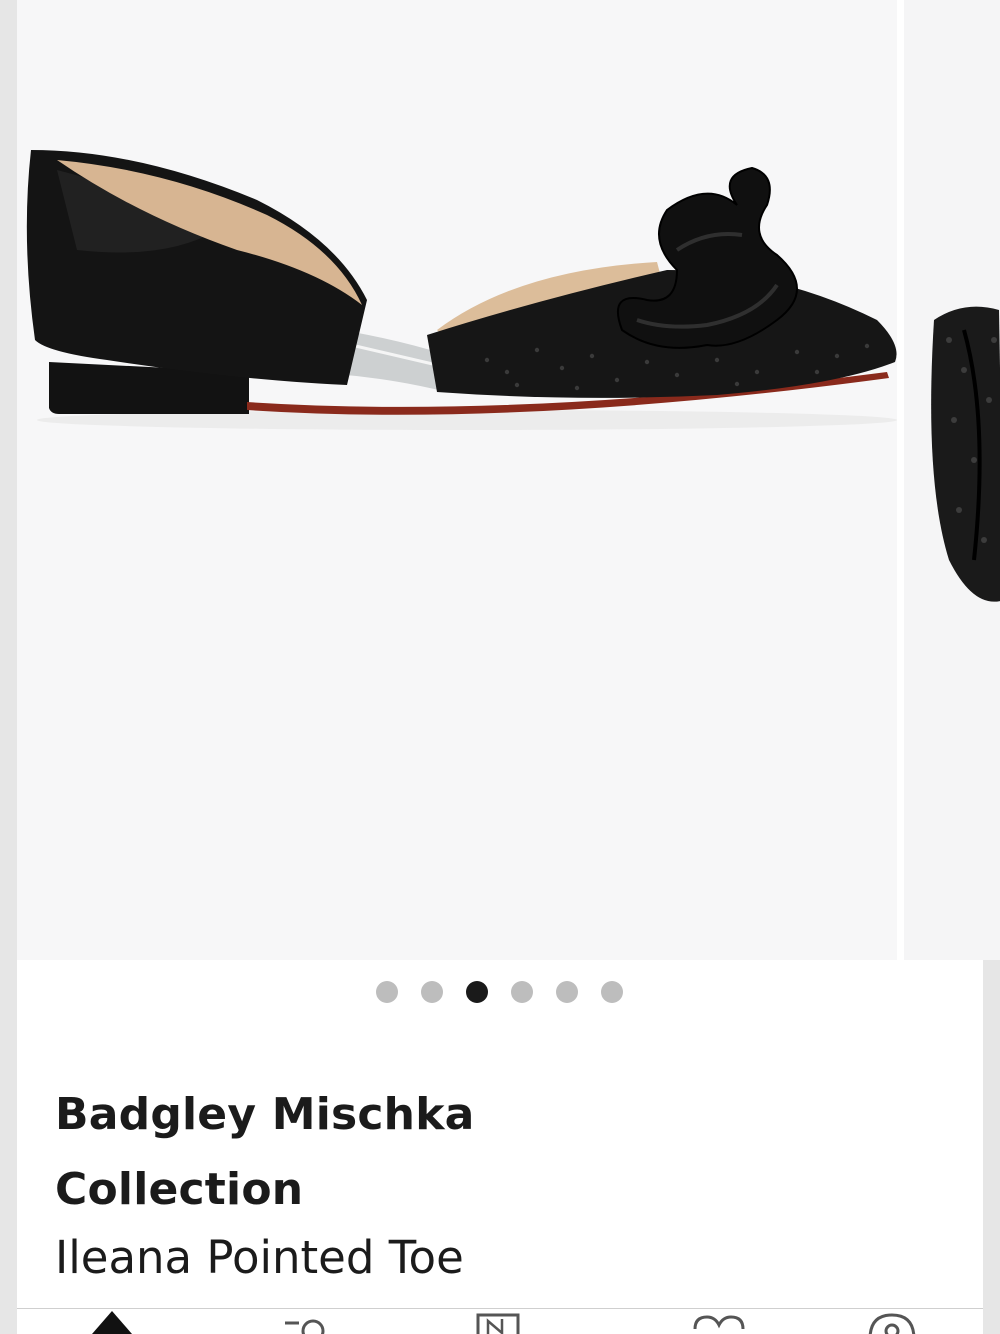 The height and width of the screenshot is (1334, 1000). What do you see at coordinates (965, 454) in the screenshot?
I see `bow-detail-image` at bounding box center [965, 454].